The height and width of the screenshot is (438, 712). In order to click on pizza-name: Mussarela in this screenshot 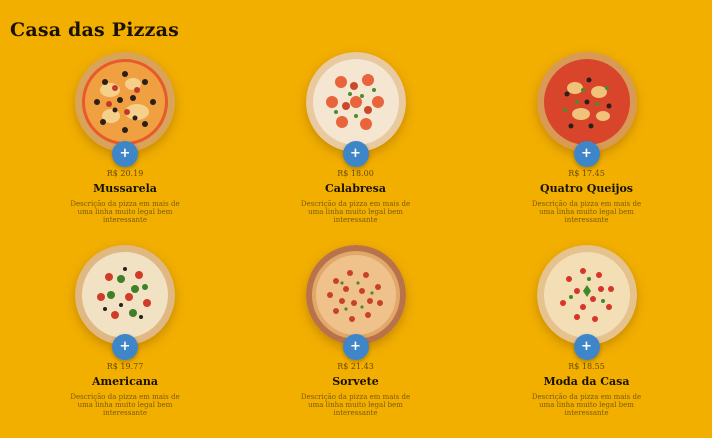, I will do `click(125, 188)`.